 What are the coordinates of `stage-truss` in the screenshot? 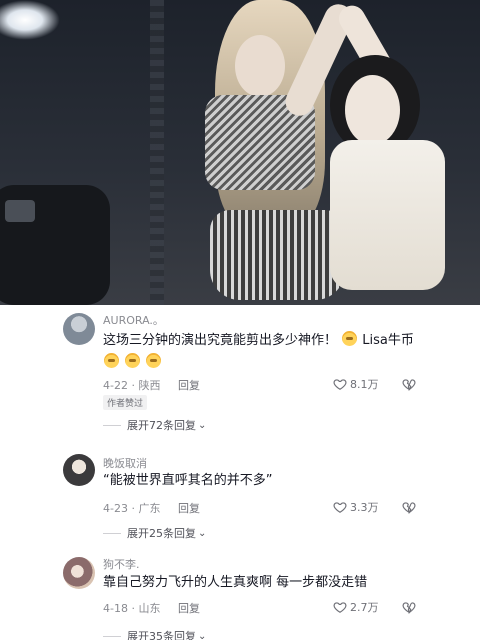 It's located at (157, 152).